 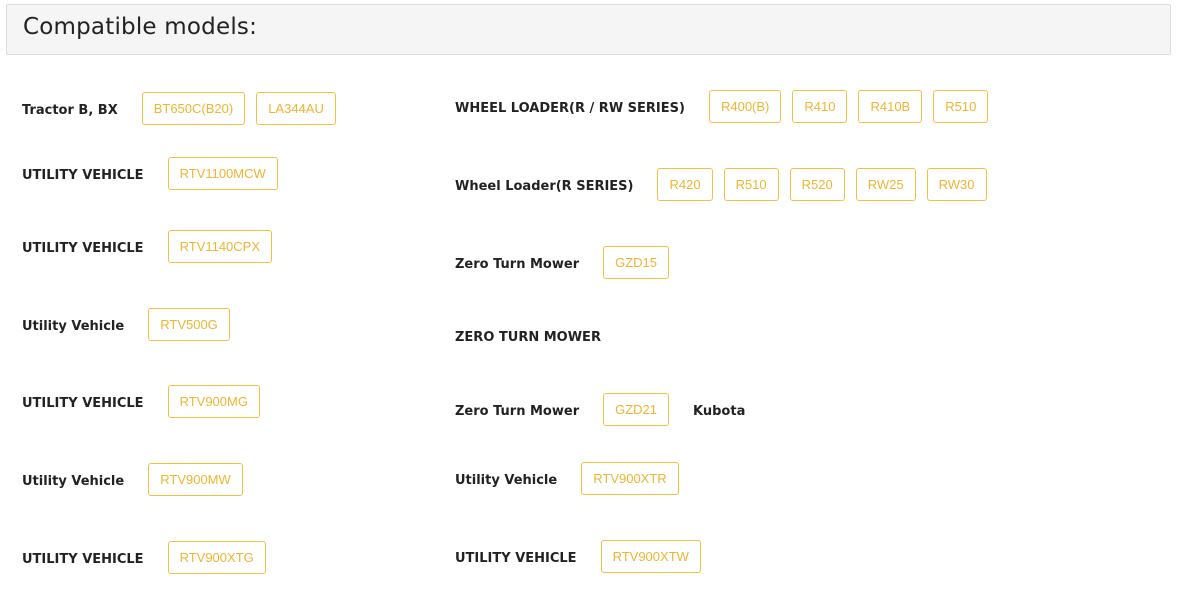 I want to click on model-tag: RTV900XTW, so click(x=650, y=556).